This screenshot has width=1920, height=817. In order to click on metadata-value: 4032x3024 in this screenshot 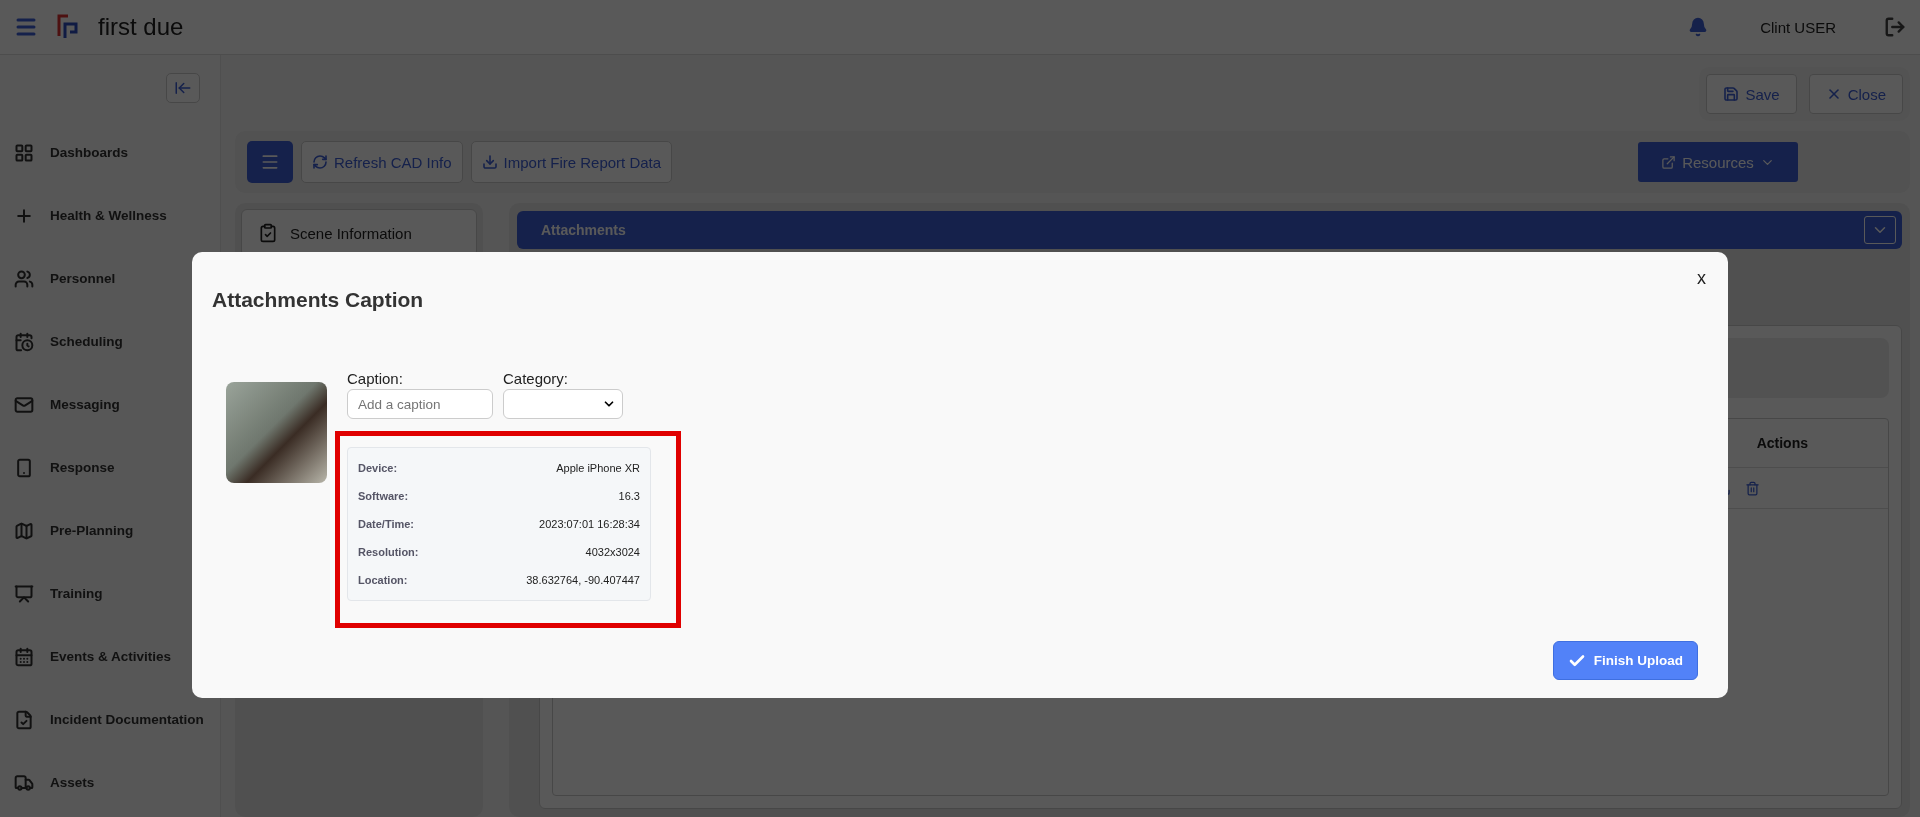, I will do `click(612, 552)`.